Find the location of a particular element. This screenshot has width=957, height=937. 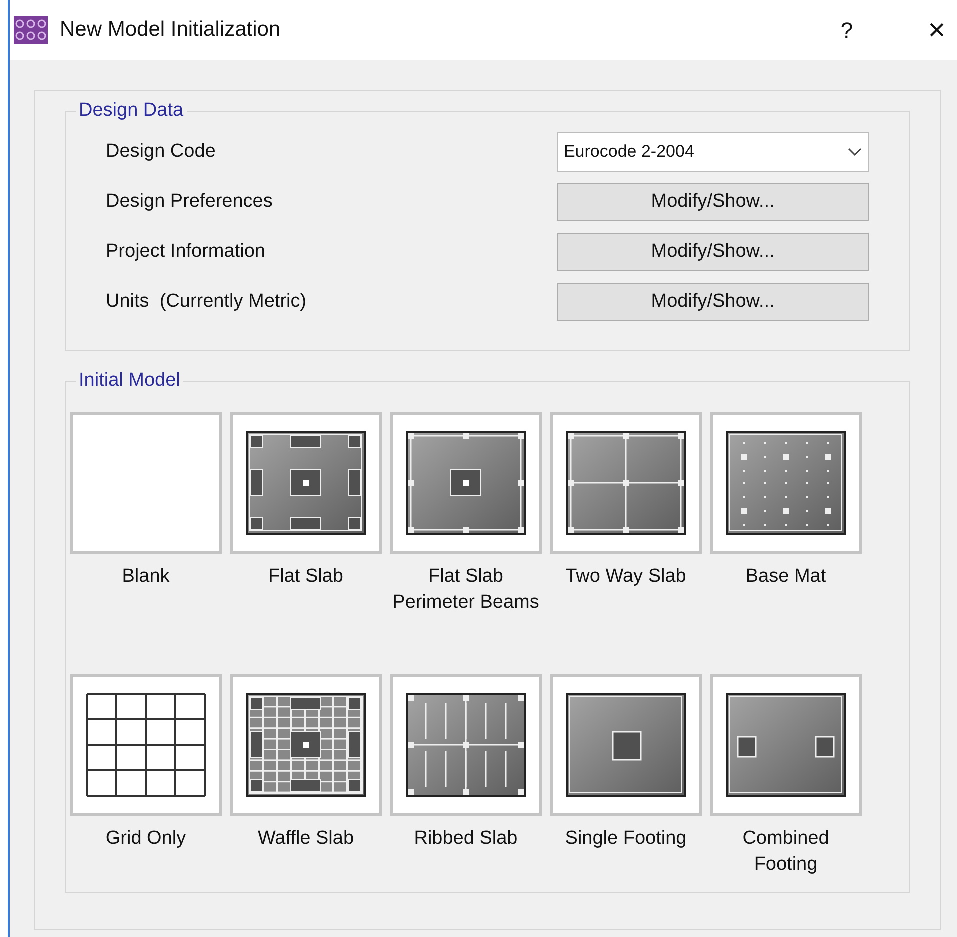

slab-panels-icon is located at coordinates (626, 483).